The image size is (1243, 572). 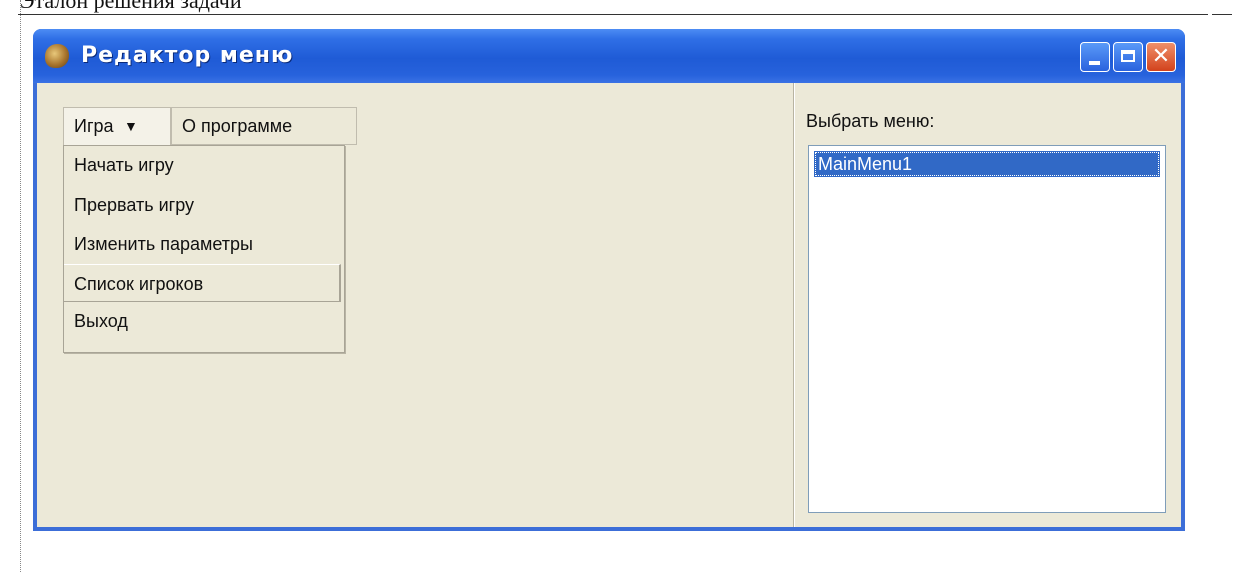 I want to click on dropdown-item-change-settings: Изменить параметры, so click(x=204, y=244).